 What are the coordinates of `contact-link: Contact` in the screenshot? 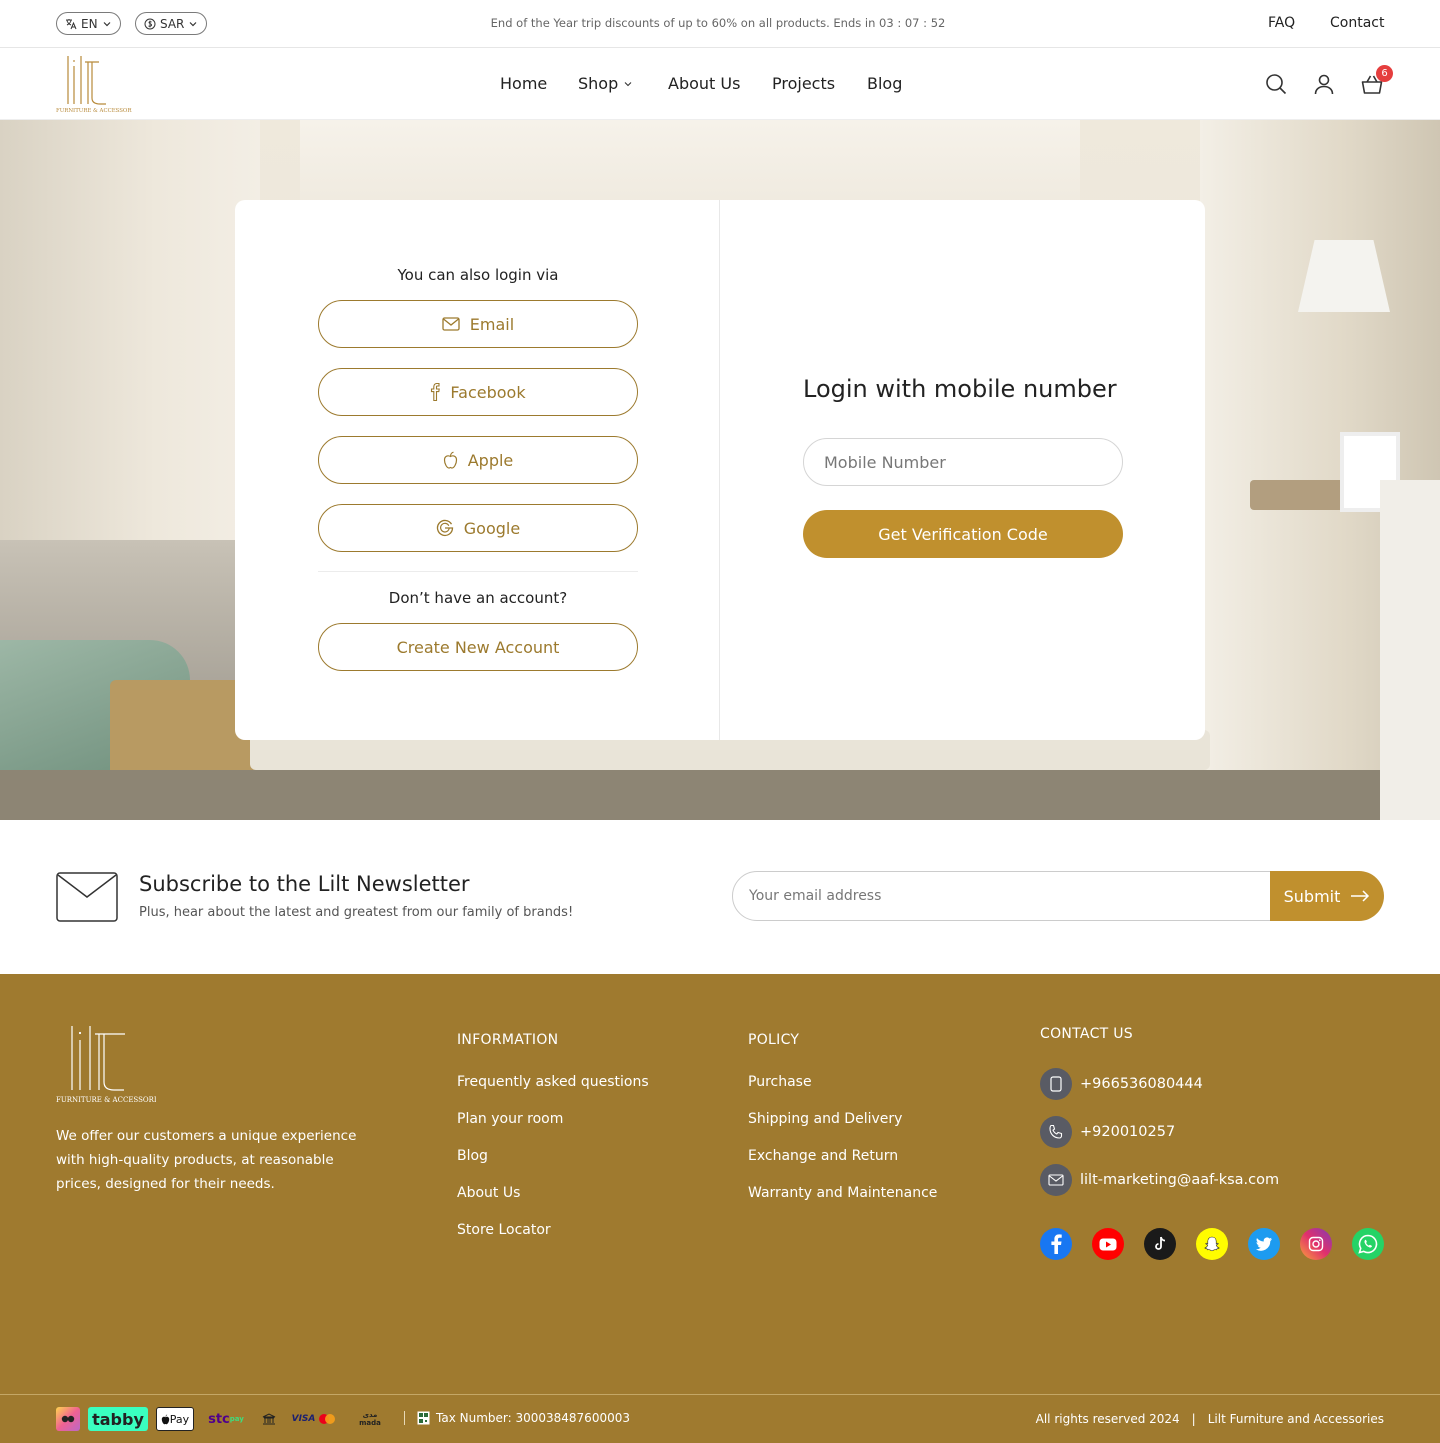 It's located at (1357, 23).